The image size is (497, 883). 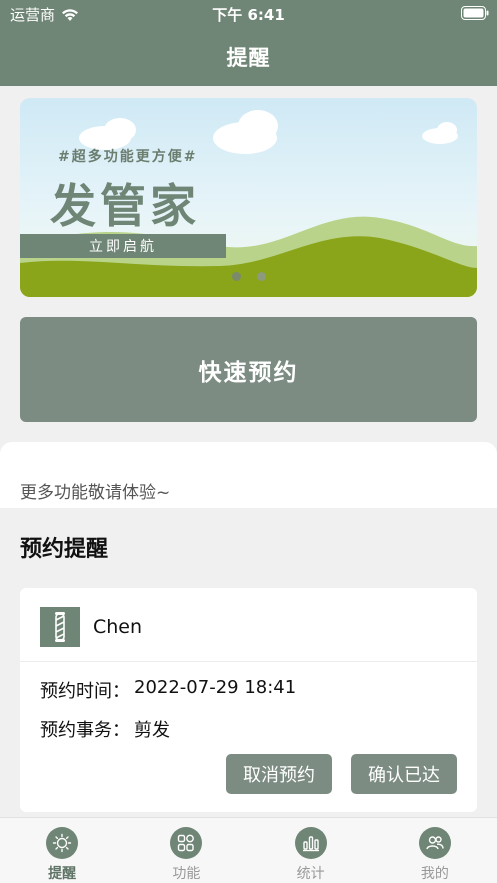 I want to click on tab-profile-label: 我的, so click(x=434, y=874).